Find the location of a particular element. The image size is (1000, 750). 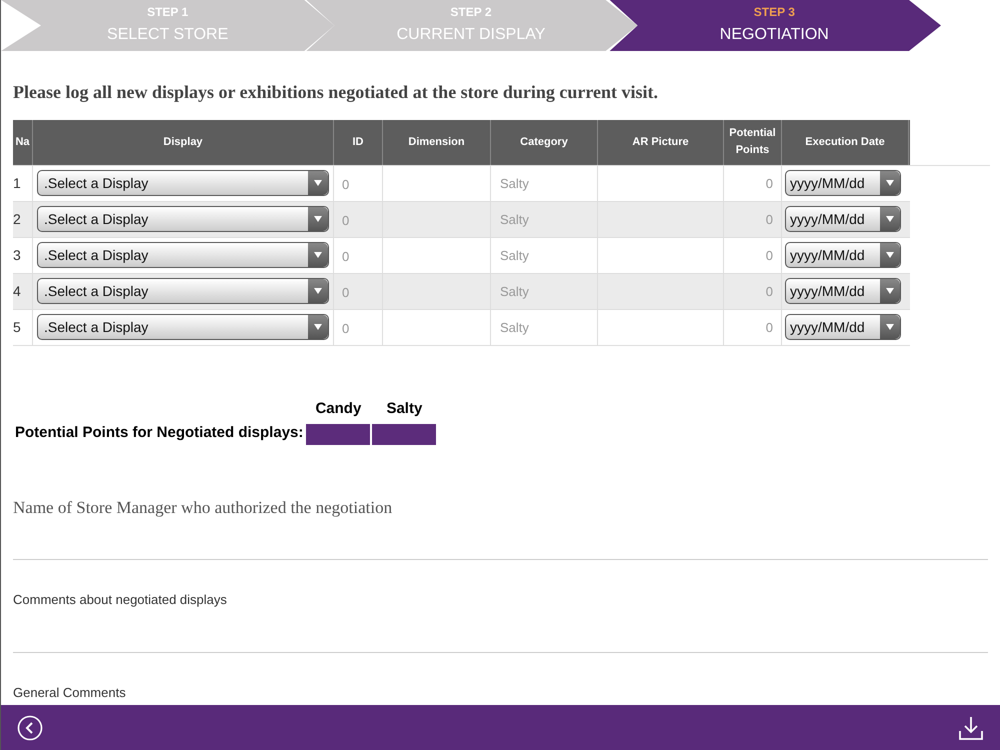

column-header: Display is located at coordinates (183, 142).